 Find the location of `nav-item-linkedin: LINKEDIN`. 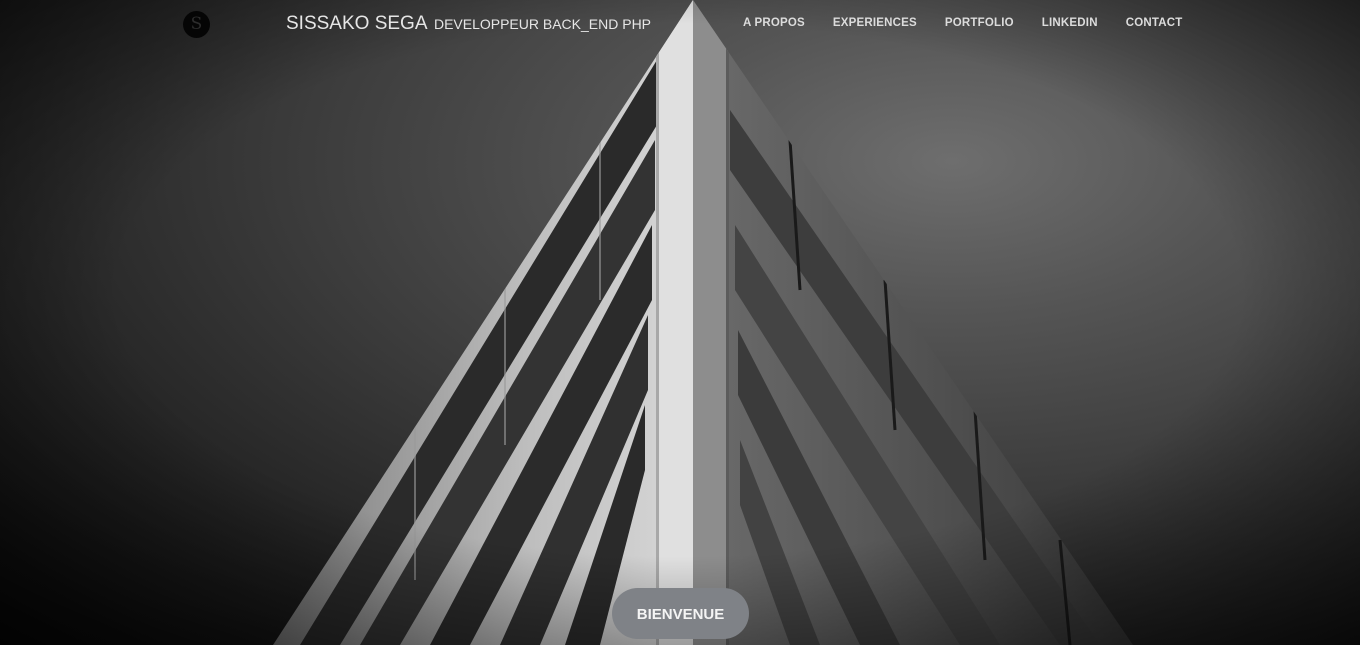

nav-item-linkedin: LINKEDIN is located at coordinates (1070, 23).